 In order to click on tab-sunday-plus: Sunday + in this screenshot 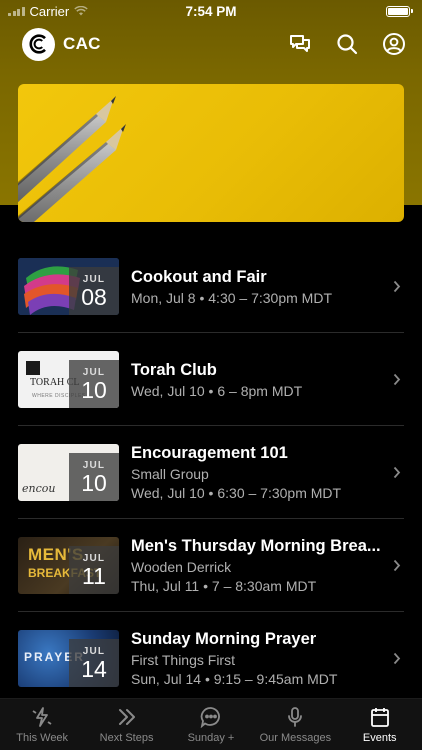, I will do `click(211, 724)`.